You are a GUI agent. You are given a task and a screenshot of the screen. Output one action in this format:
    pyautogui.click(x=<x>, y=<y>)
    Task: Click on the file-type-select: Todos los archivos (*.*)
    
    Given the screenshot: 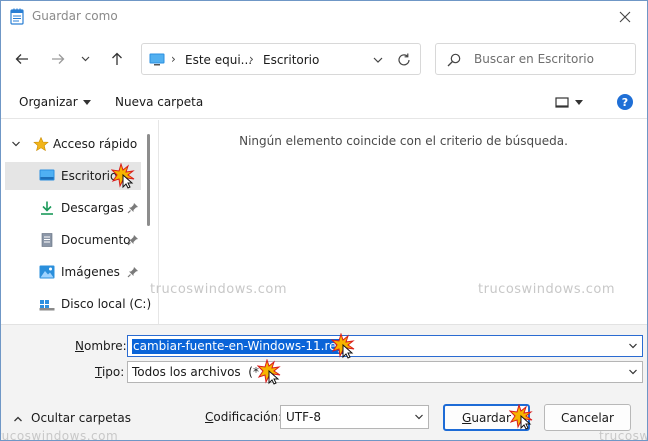 What is the action you would take?
    pyautogui.click(x=385, y=372)
    